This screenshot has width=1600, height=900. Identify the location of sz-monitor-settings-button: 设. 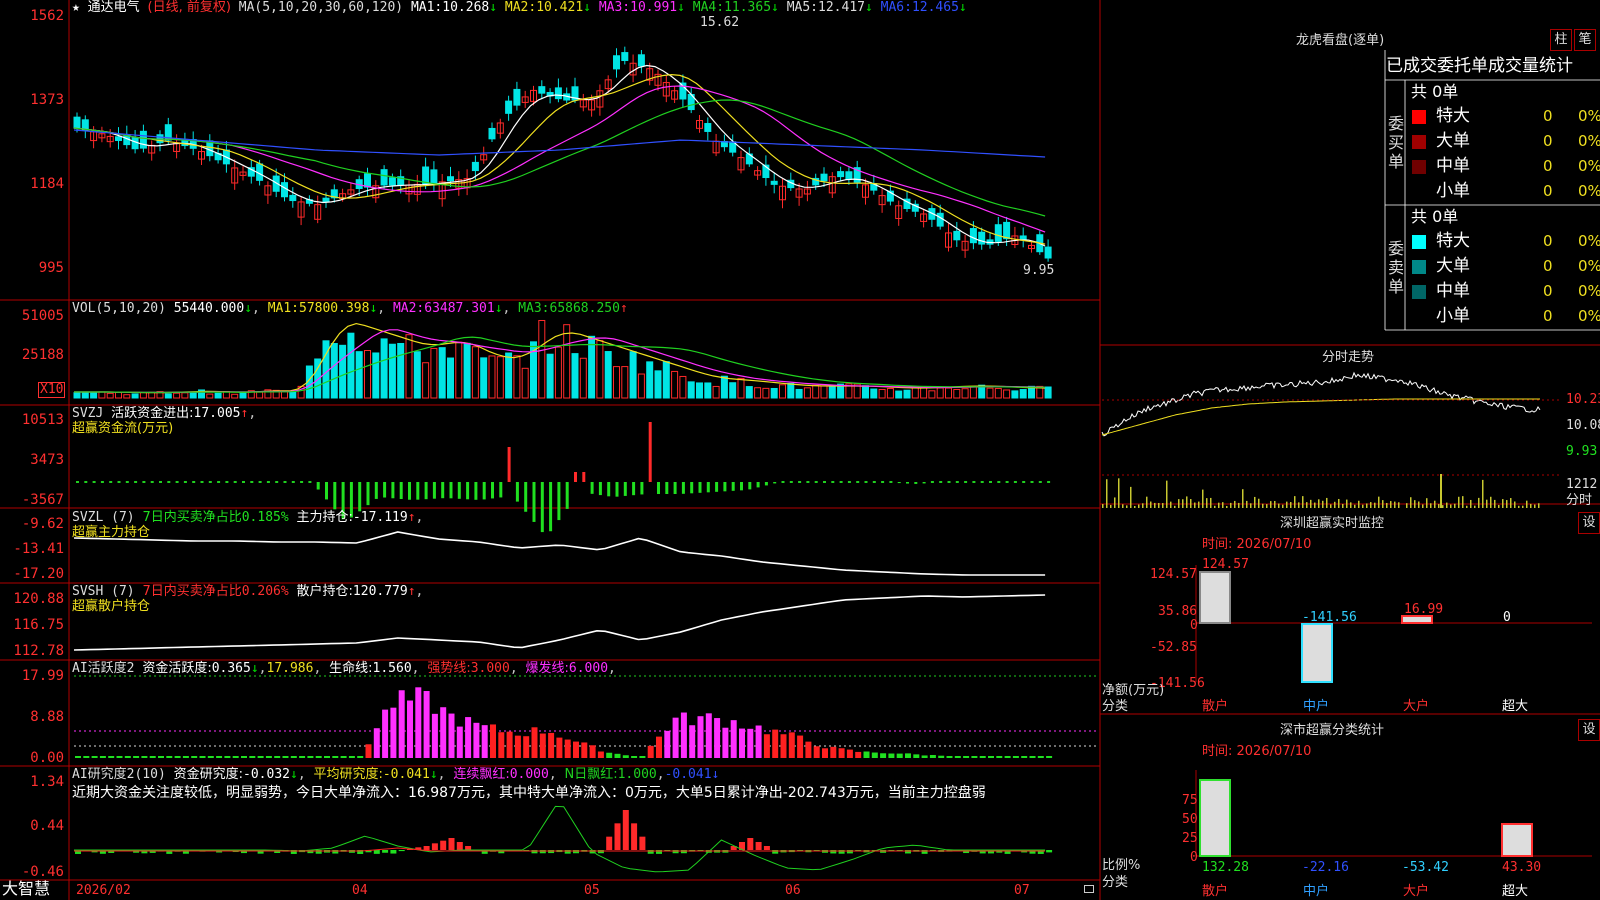
(1589, 523).